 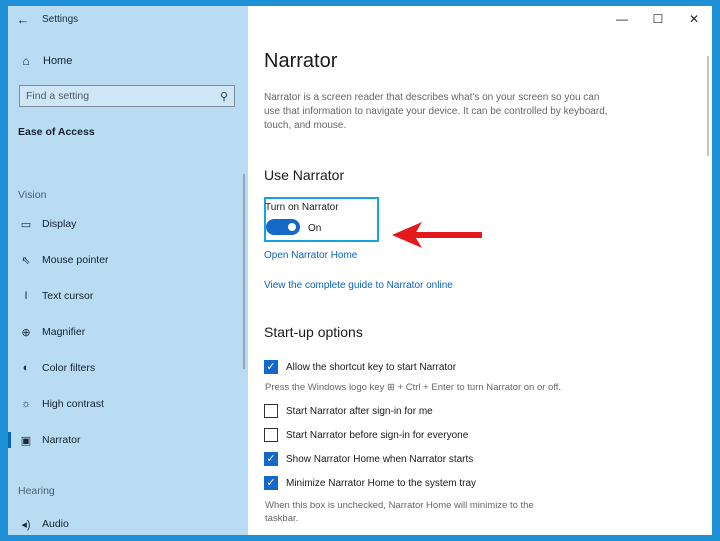 I want to click on sidebar-item-mouse-pointer: ⇖ Mouse pointer, so click(x=128, y=260).